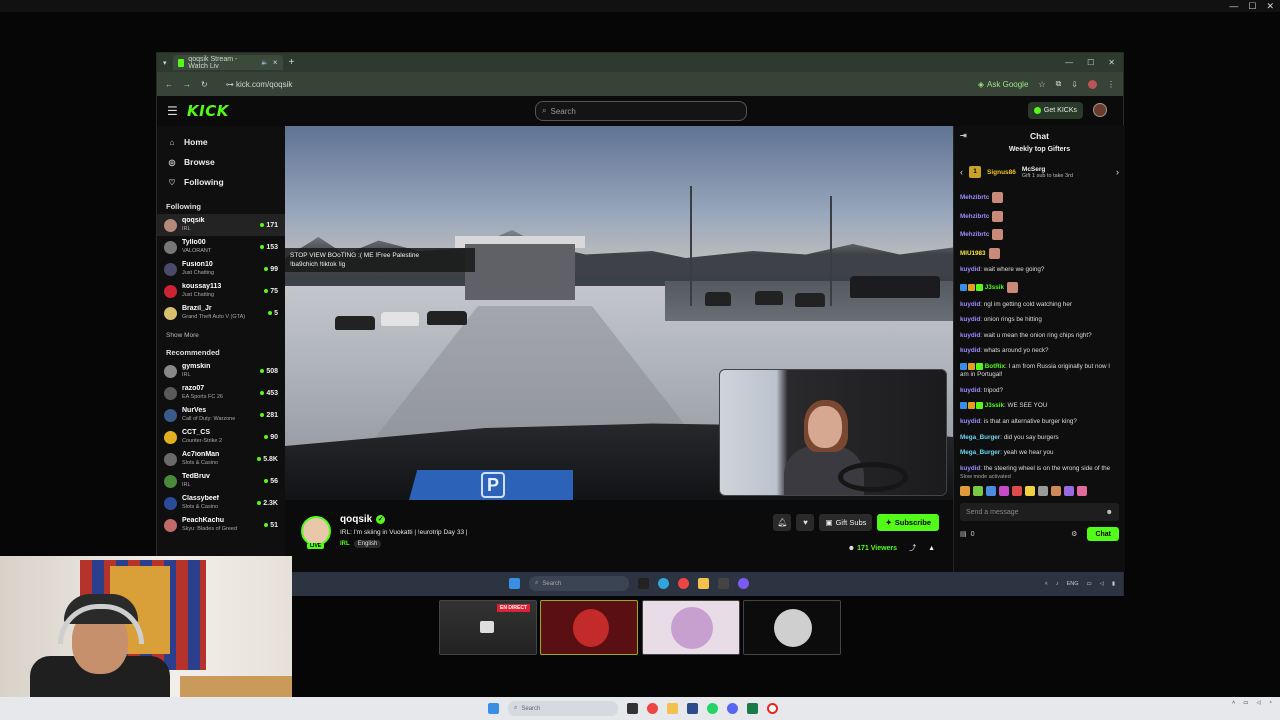  What do you see at coordinates (1233, 6) in the screenshot?
I see `minimize-icon: —` at bounding box center [1233, 6].